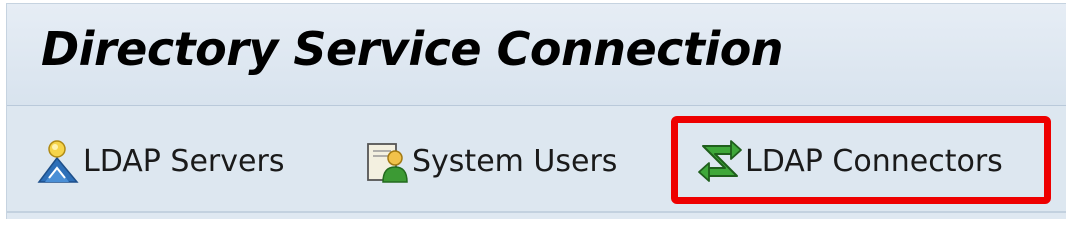 The height and width of the screenshot is (240, 1066). What do you see at coordinates (515, 161) in the screenshot?
I see `system-users-label: System Users` at bounding box center [515, 161].